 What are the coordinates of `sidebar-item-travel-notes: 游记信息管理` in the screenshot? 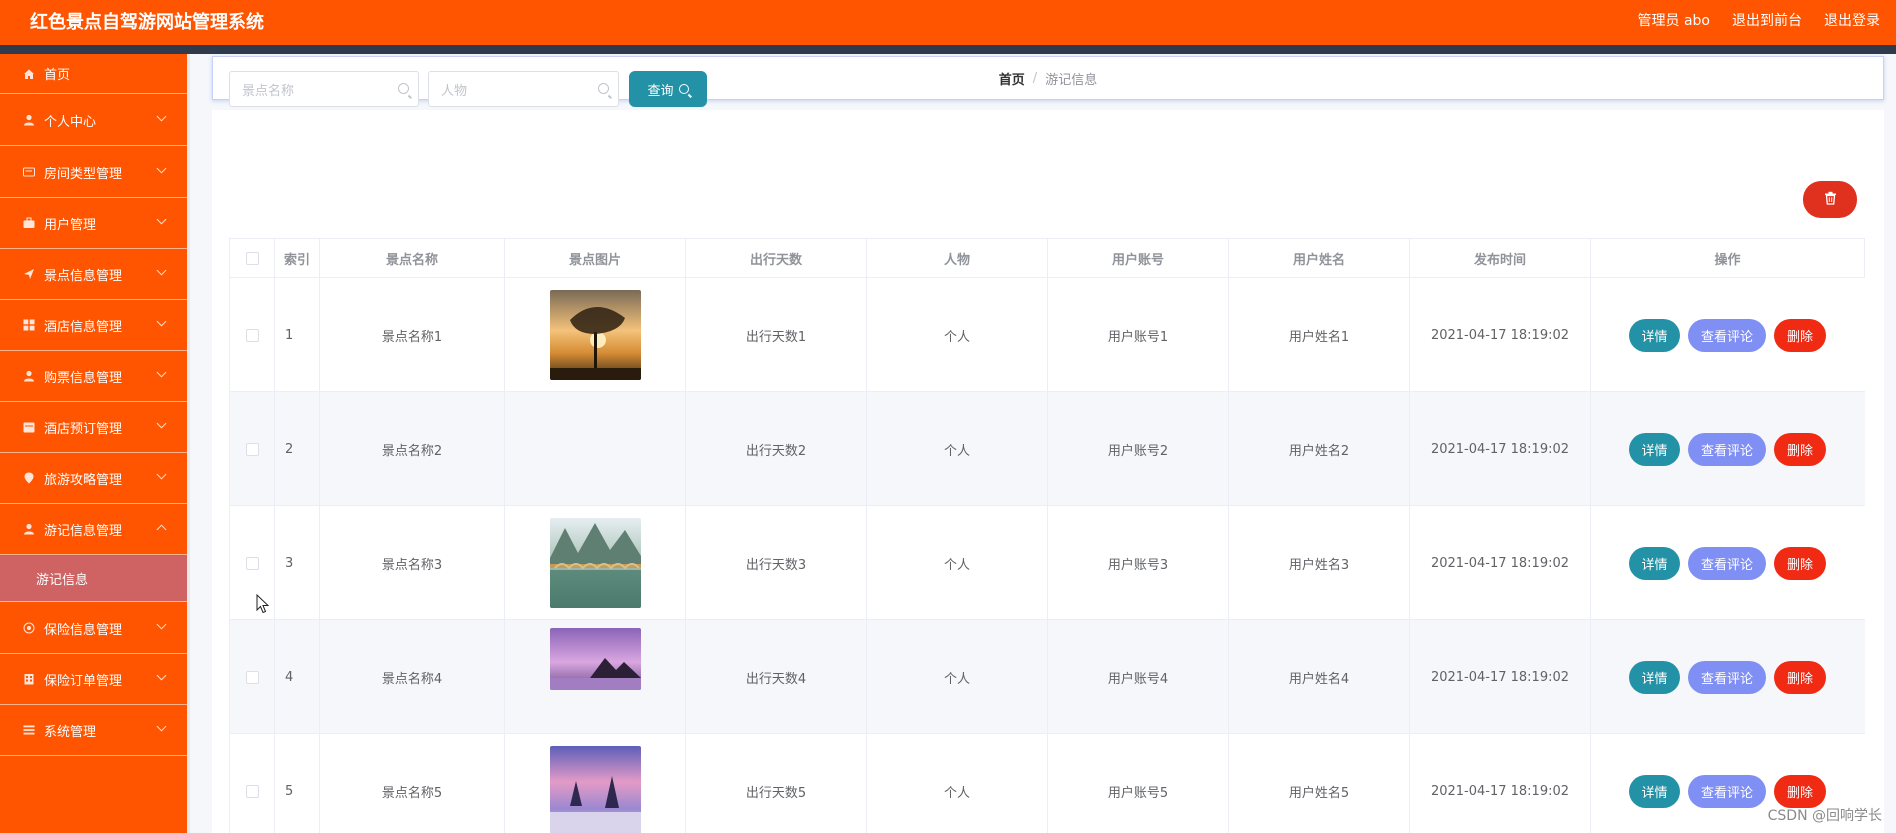 It's located at (93, 529).